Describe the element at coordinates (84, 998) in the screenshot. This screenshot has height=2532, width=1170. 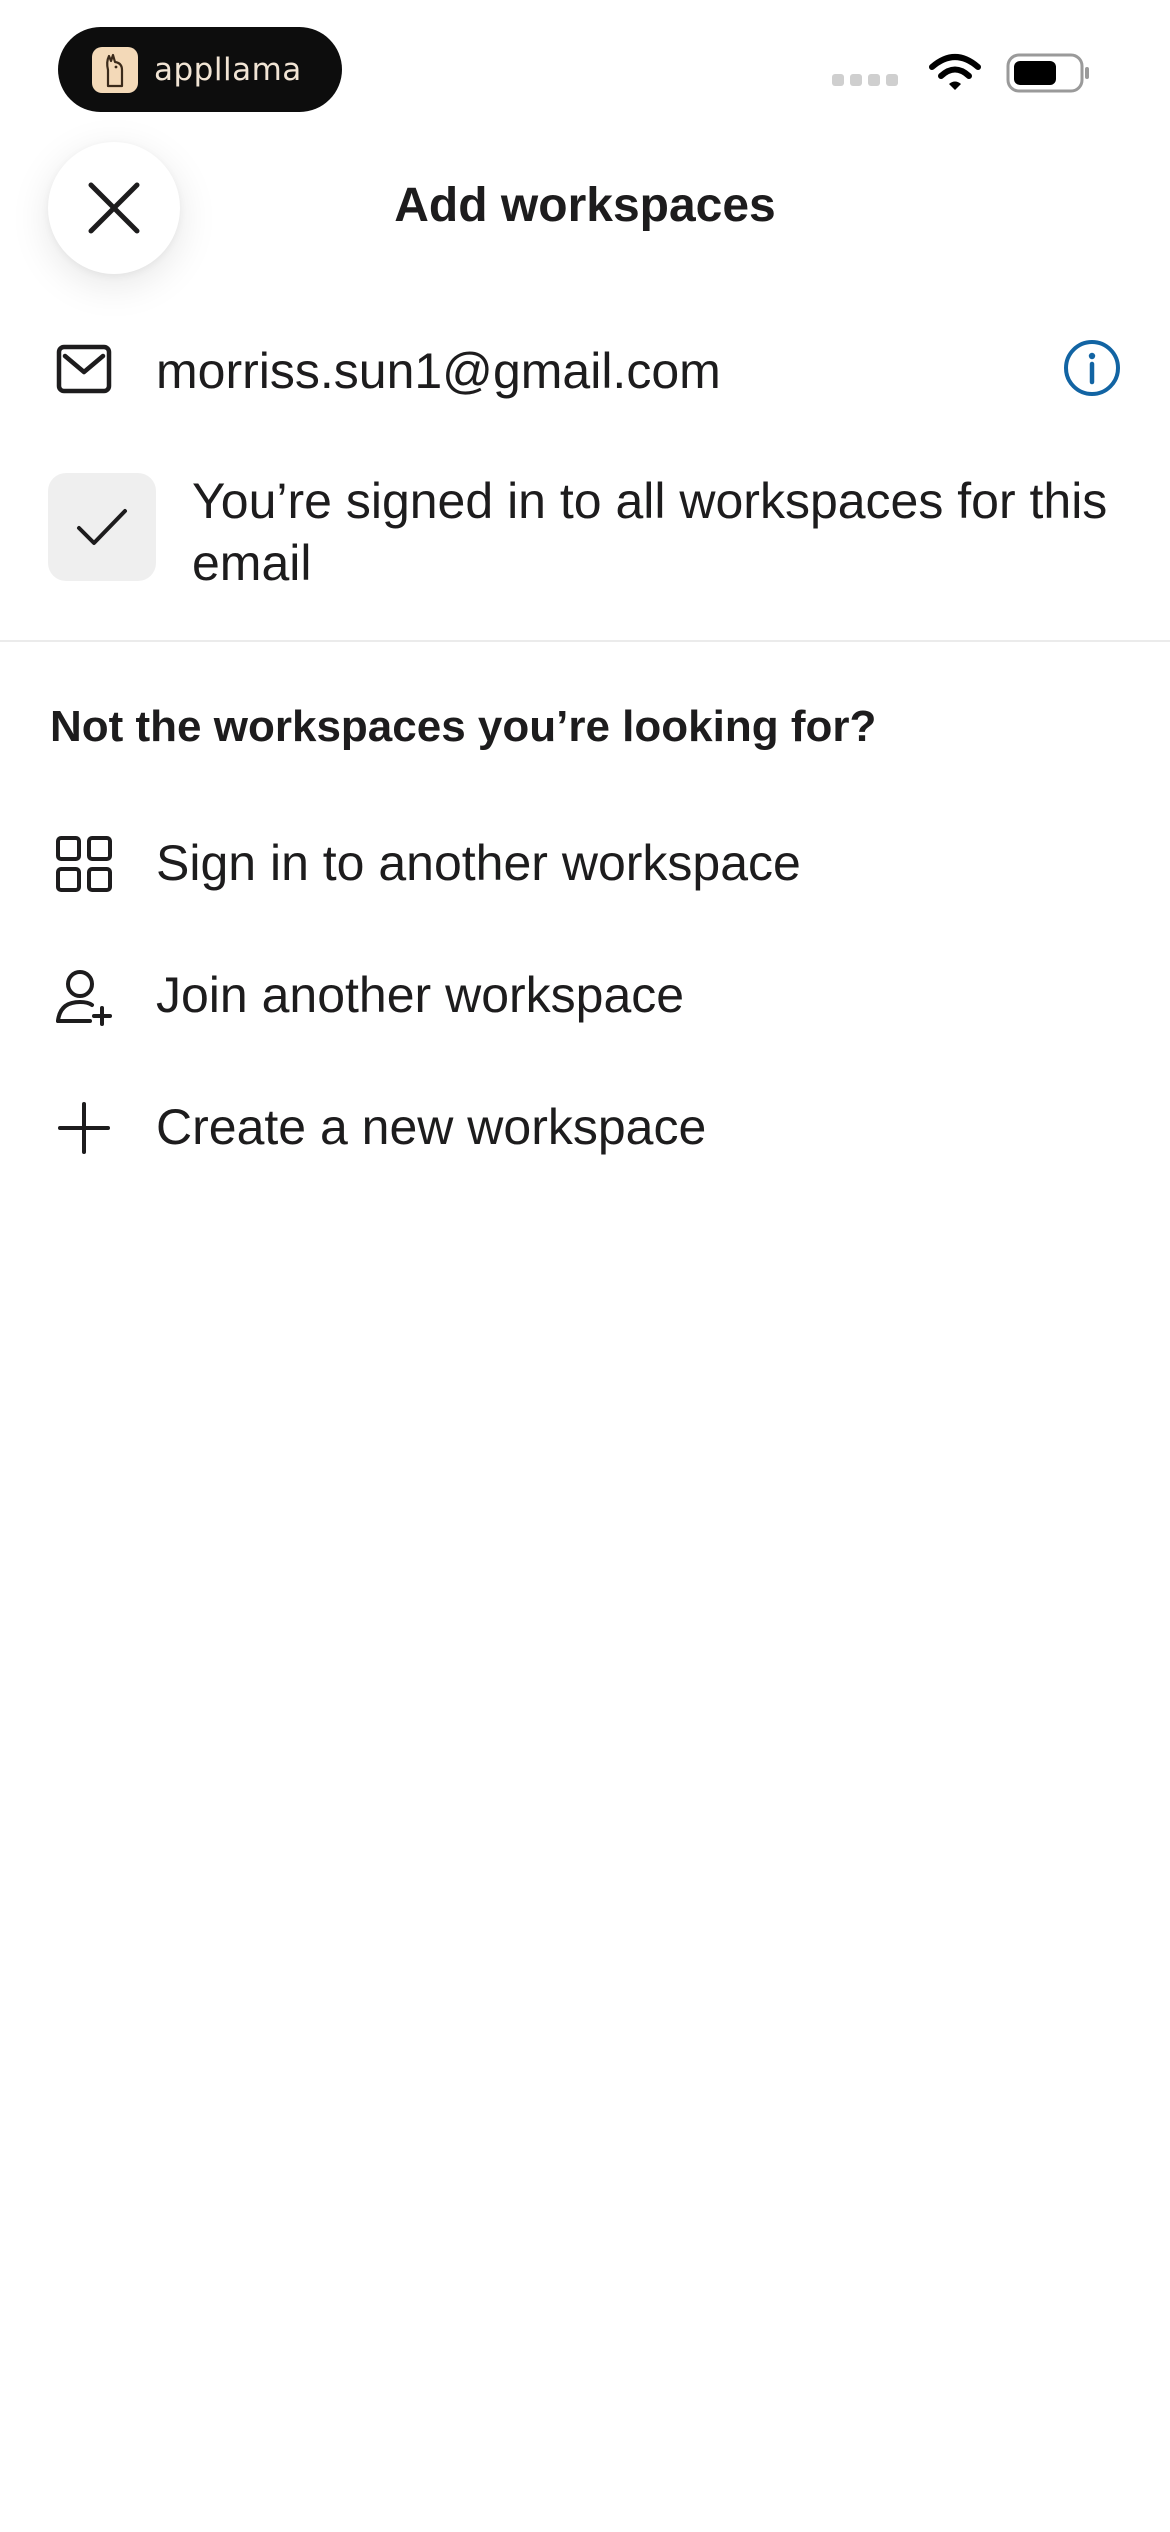
I see `add-person-icon` at that location.